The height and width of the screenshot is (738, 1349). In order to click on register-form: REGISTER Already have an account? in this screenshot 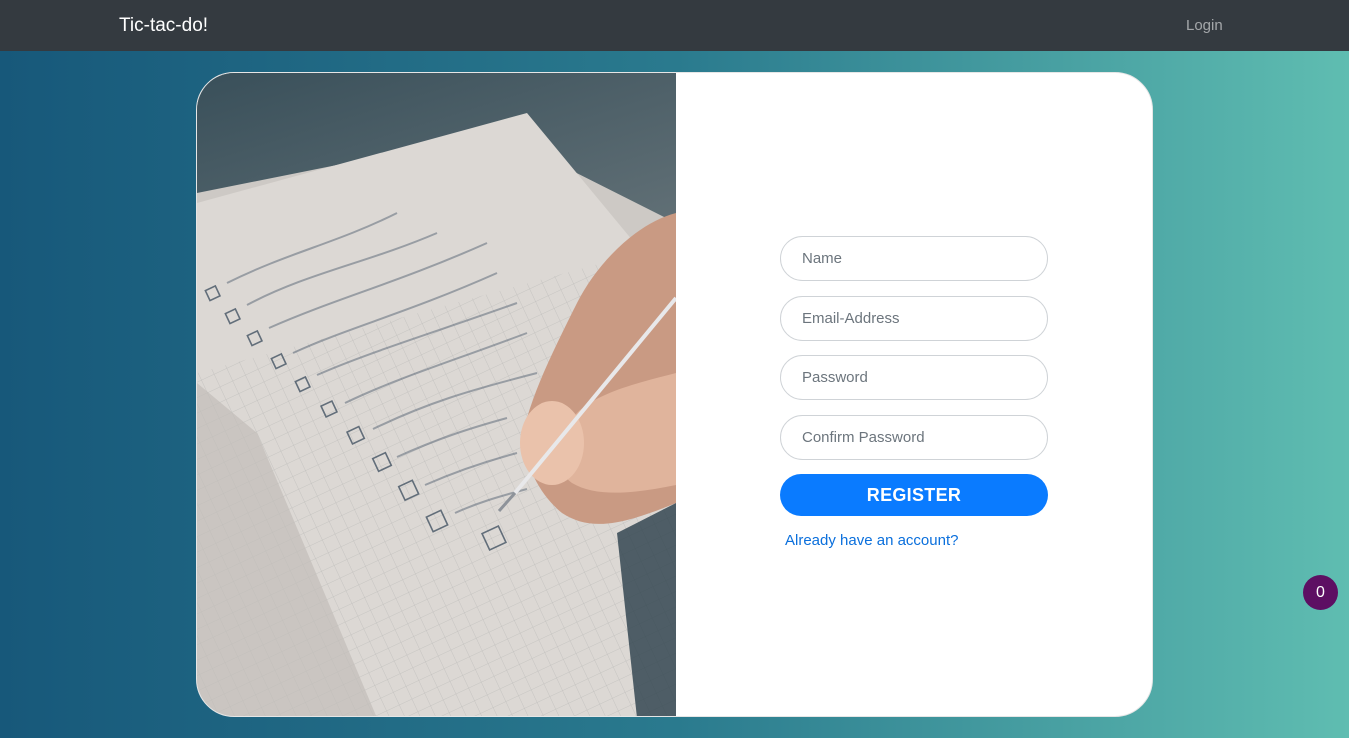, I will do `click(914, 393)`.